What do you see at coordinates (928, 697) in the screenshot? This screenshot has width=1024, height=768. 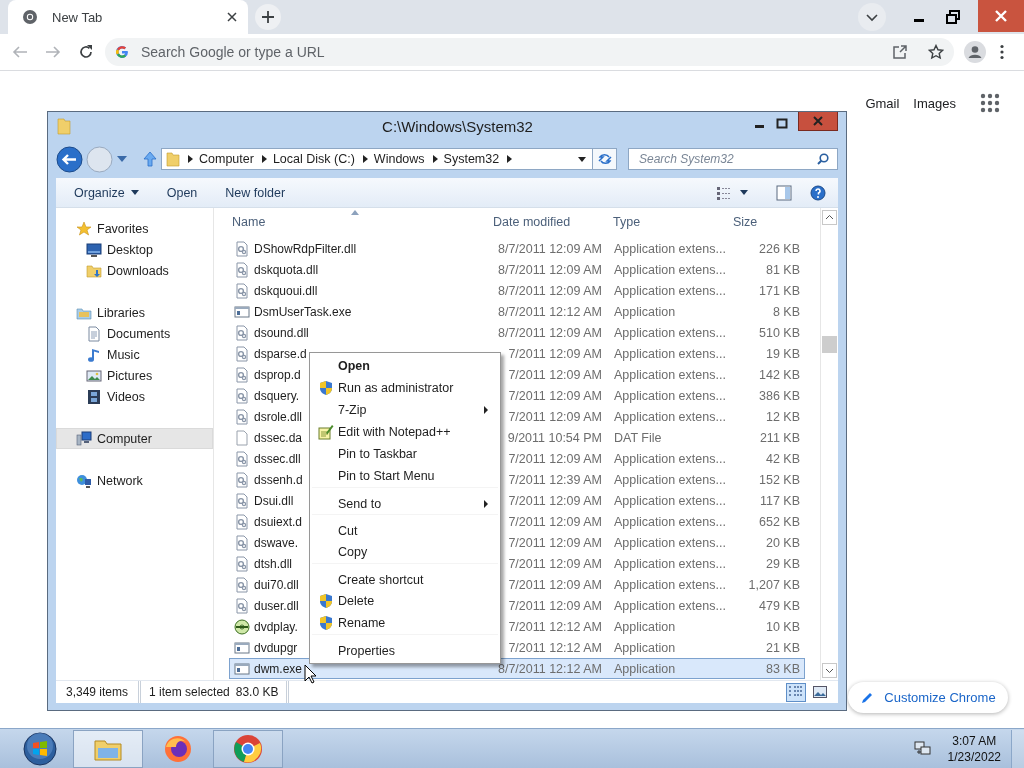 I see `customize-button: Customize Chrome` at bounding box center [928, 697].